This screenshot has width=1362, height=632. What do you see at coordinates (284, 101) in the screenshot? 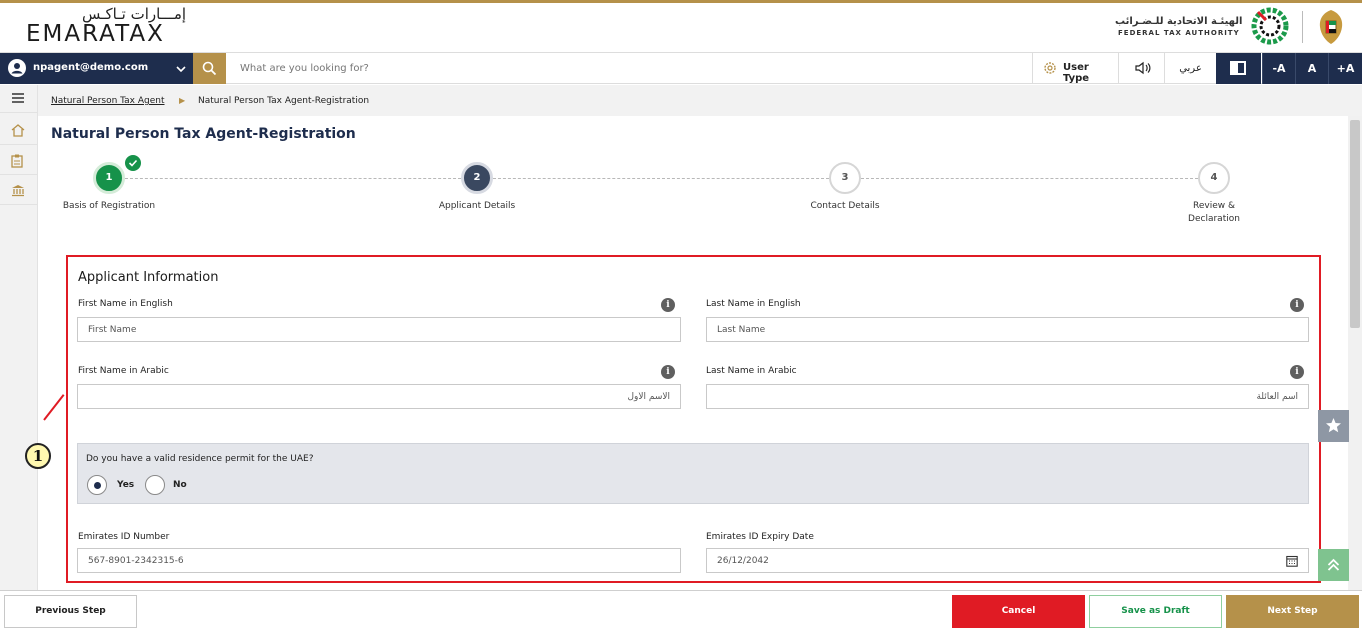
I see `breadcrumb-current: Natural Person Tax Agent-Registration` at bounding box center [284, 101].